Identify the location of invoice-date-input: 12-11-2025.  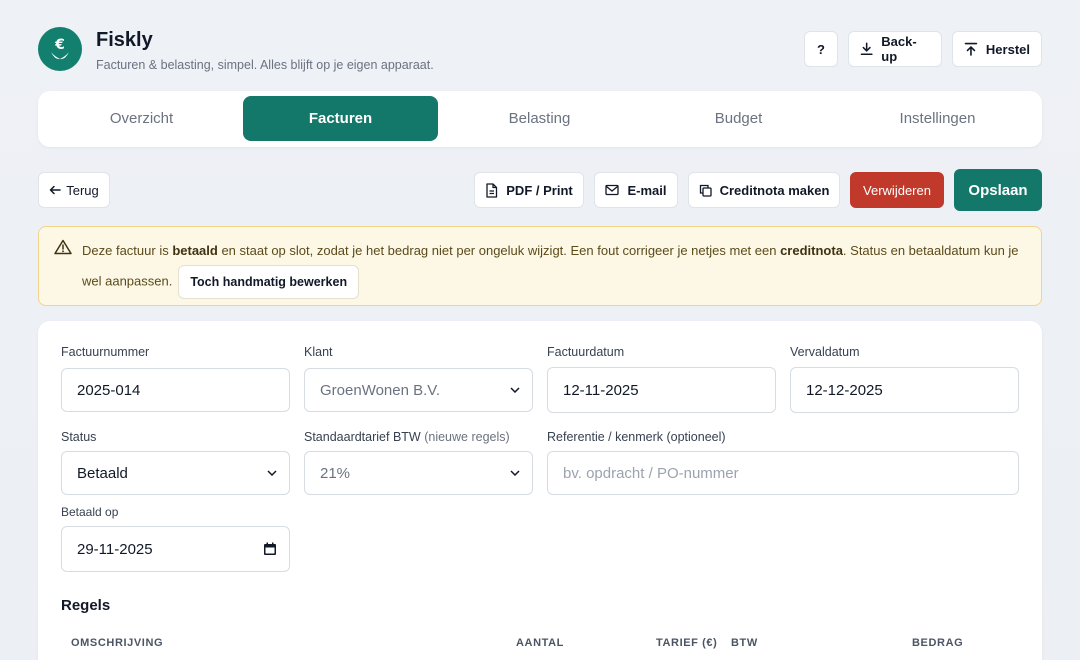
(661, 390).